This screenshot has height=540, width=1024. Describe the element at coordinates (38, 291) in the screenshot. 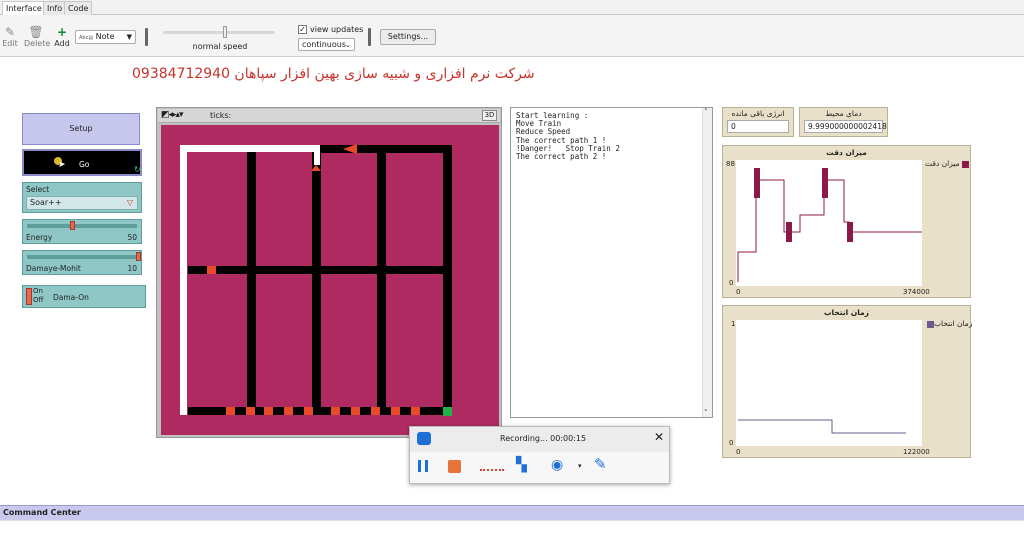

I see `switch-on-label: On` at that location.